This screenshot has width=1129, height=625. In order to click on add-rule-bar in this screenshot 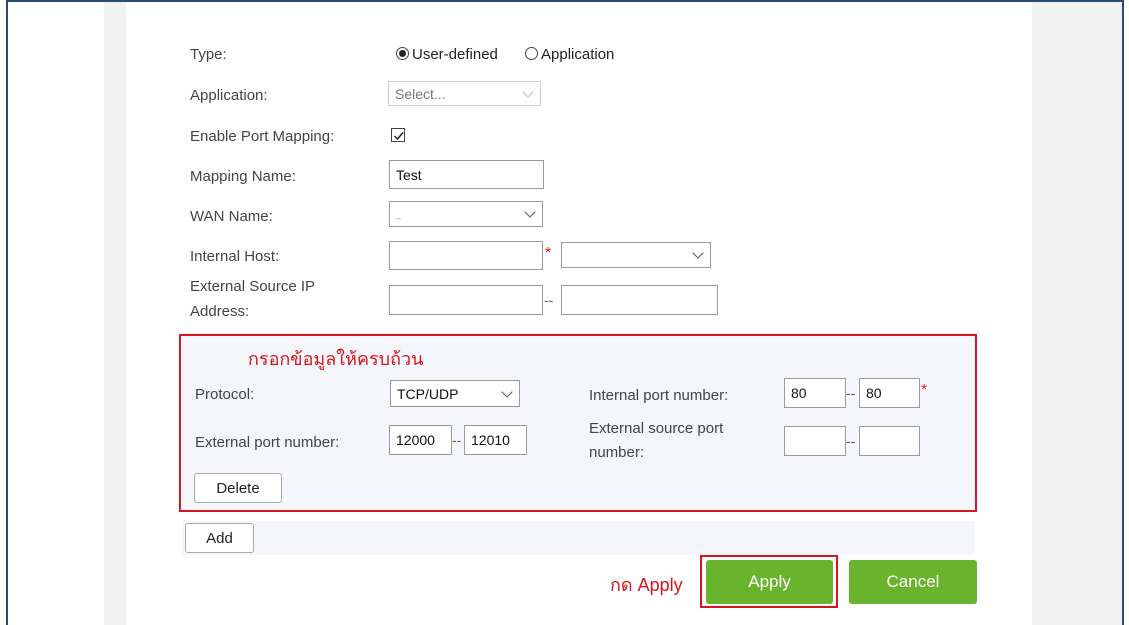, I will do `click(578, 538)`.